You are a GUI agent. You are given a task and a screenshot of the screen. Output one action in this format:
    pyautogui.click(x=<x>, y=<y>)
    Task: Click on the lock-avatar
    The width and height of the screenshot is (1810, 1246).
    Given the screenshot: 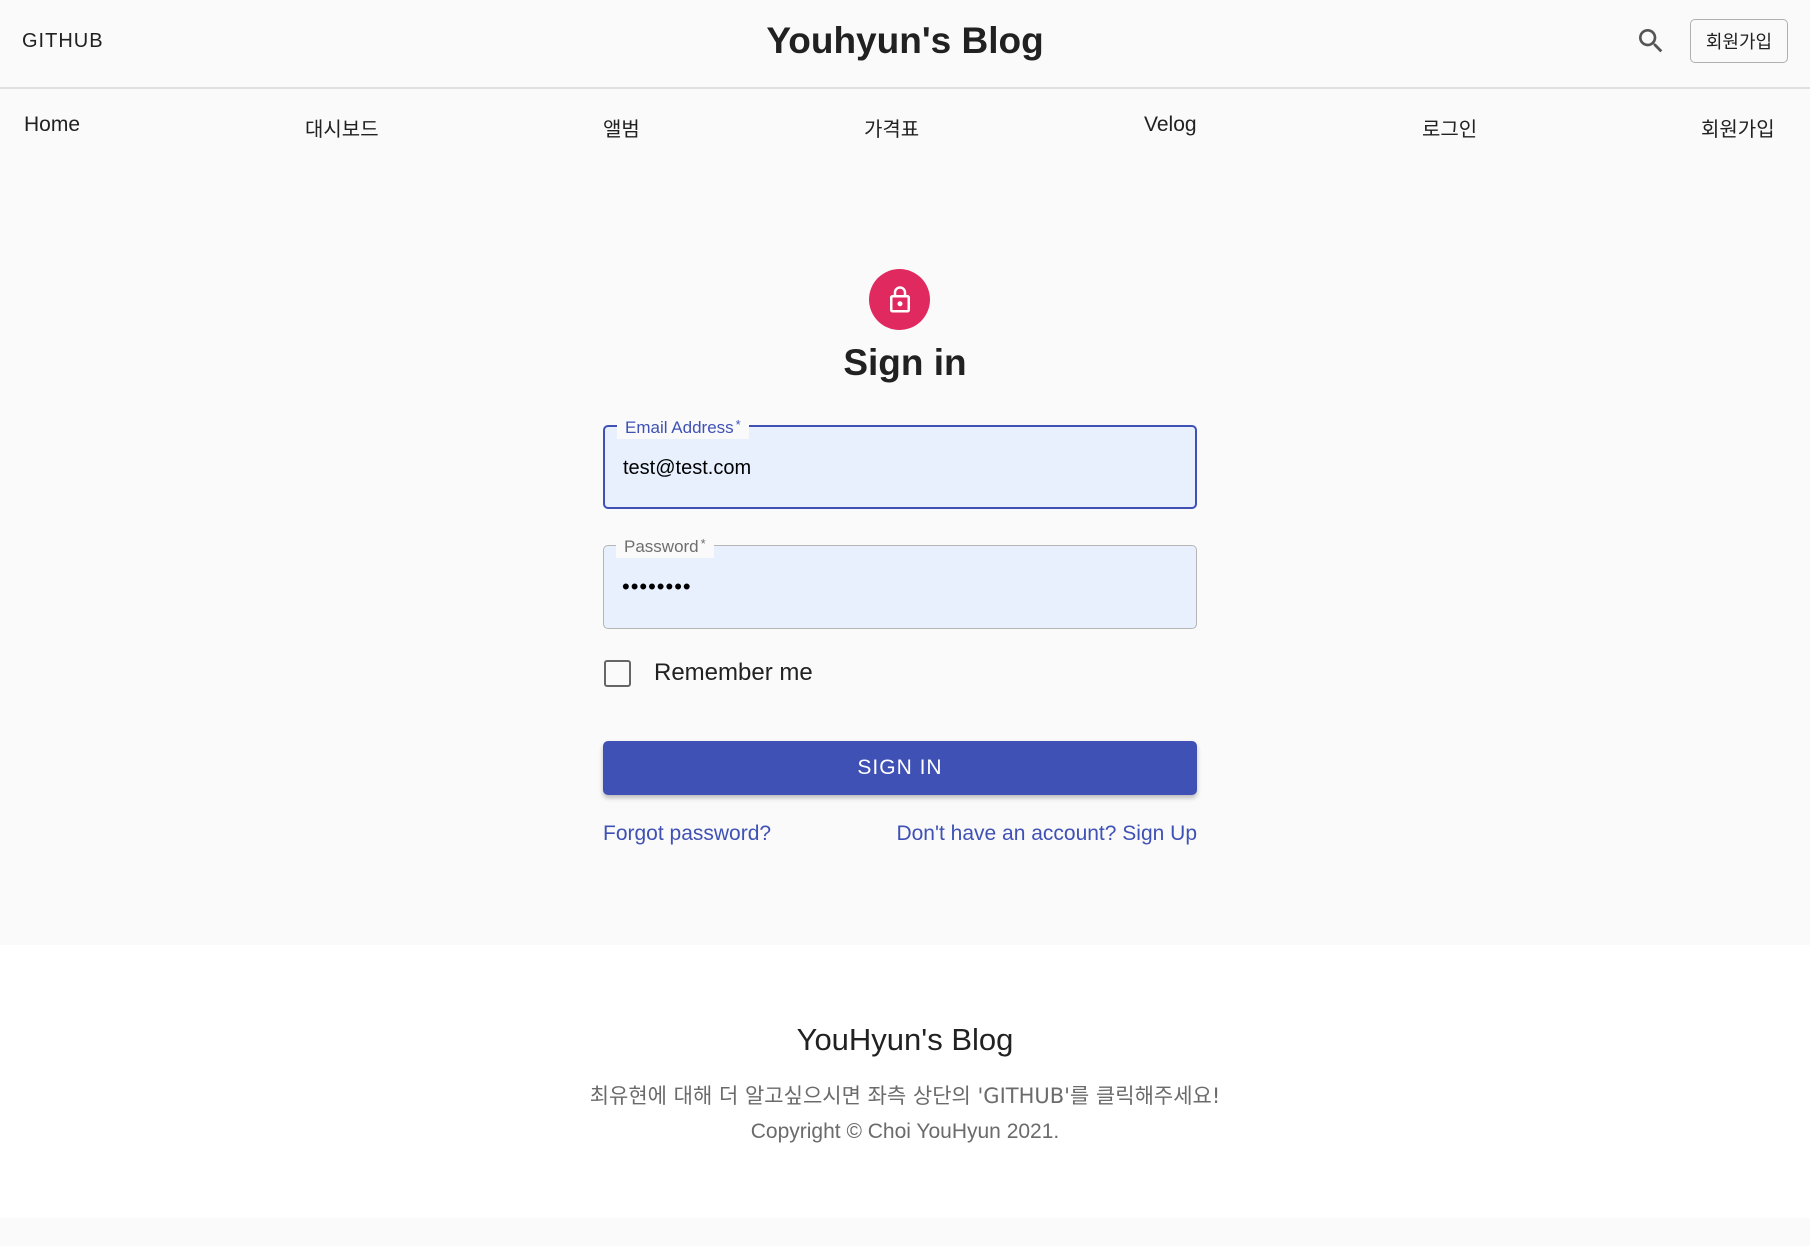 What is the action you would take?
    pyautogui.click(x=899, y=299)
    